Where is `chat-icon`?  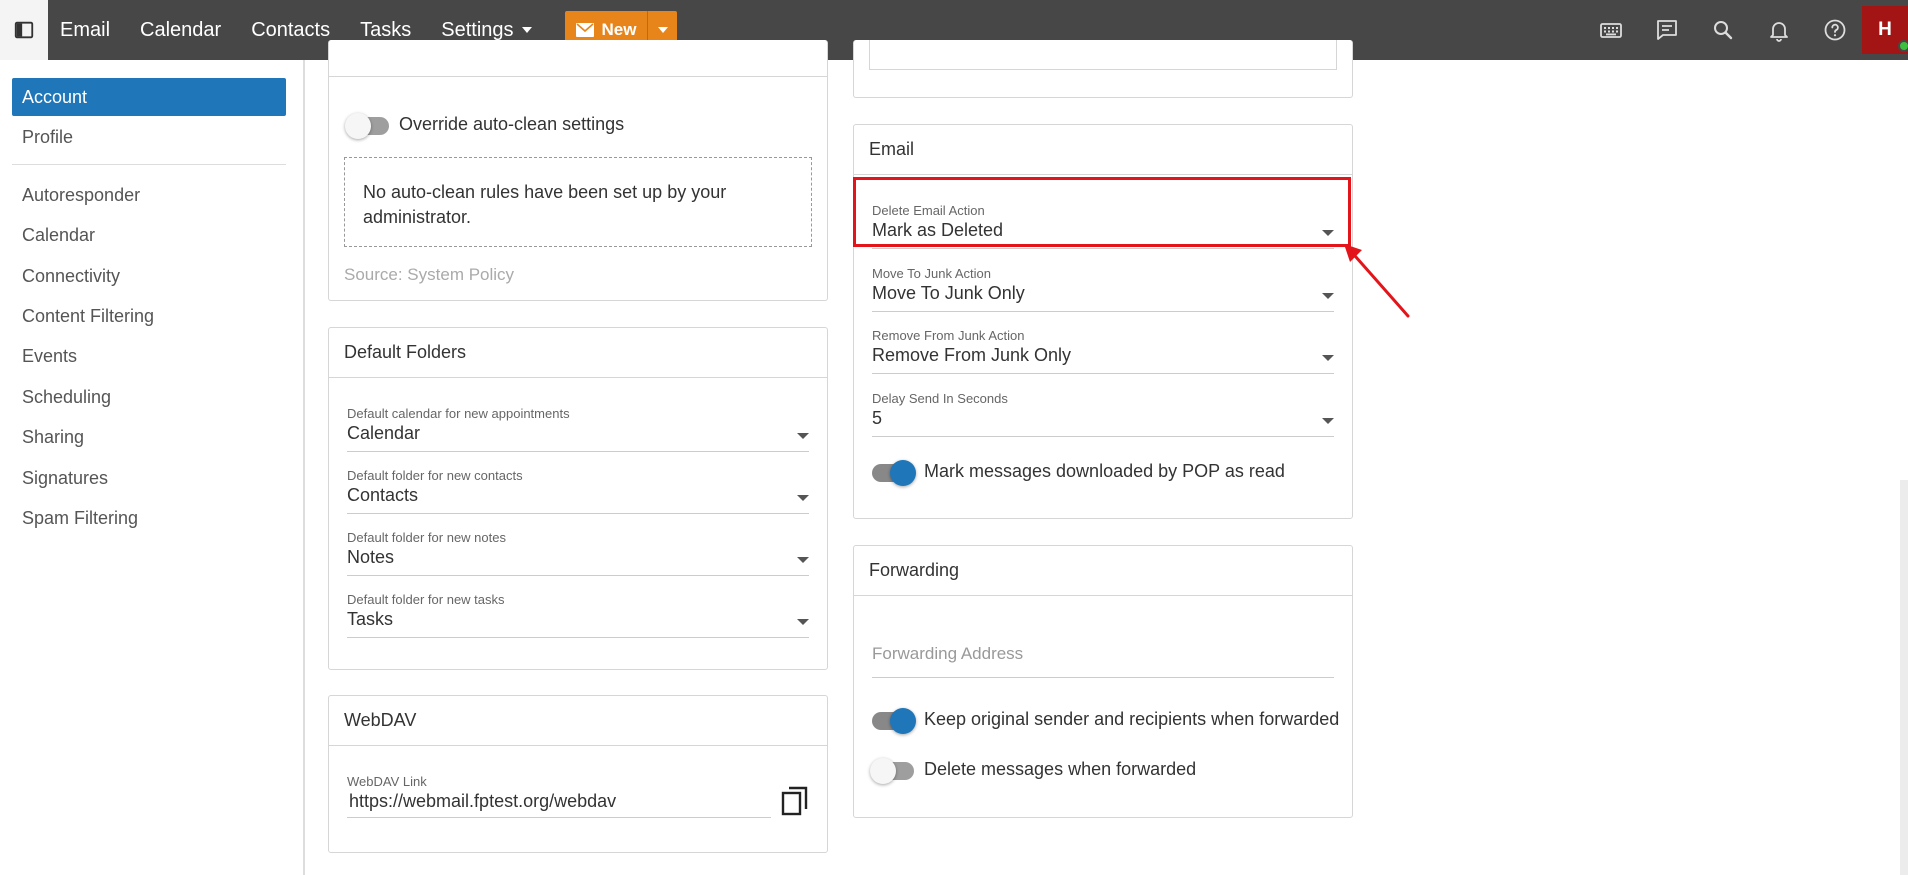 chat-icon is located at coordinates (1667, 30).